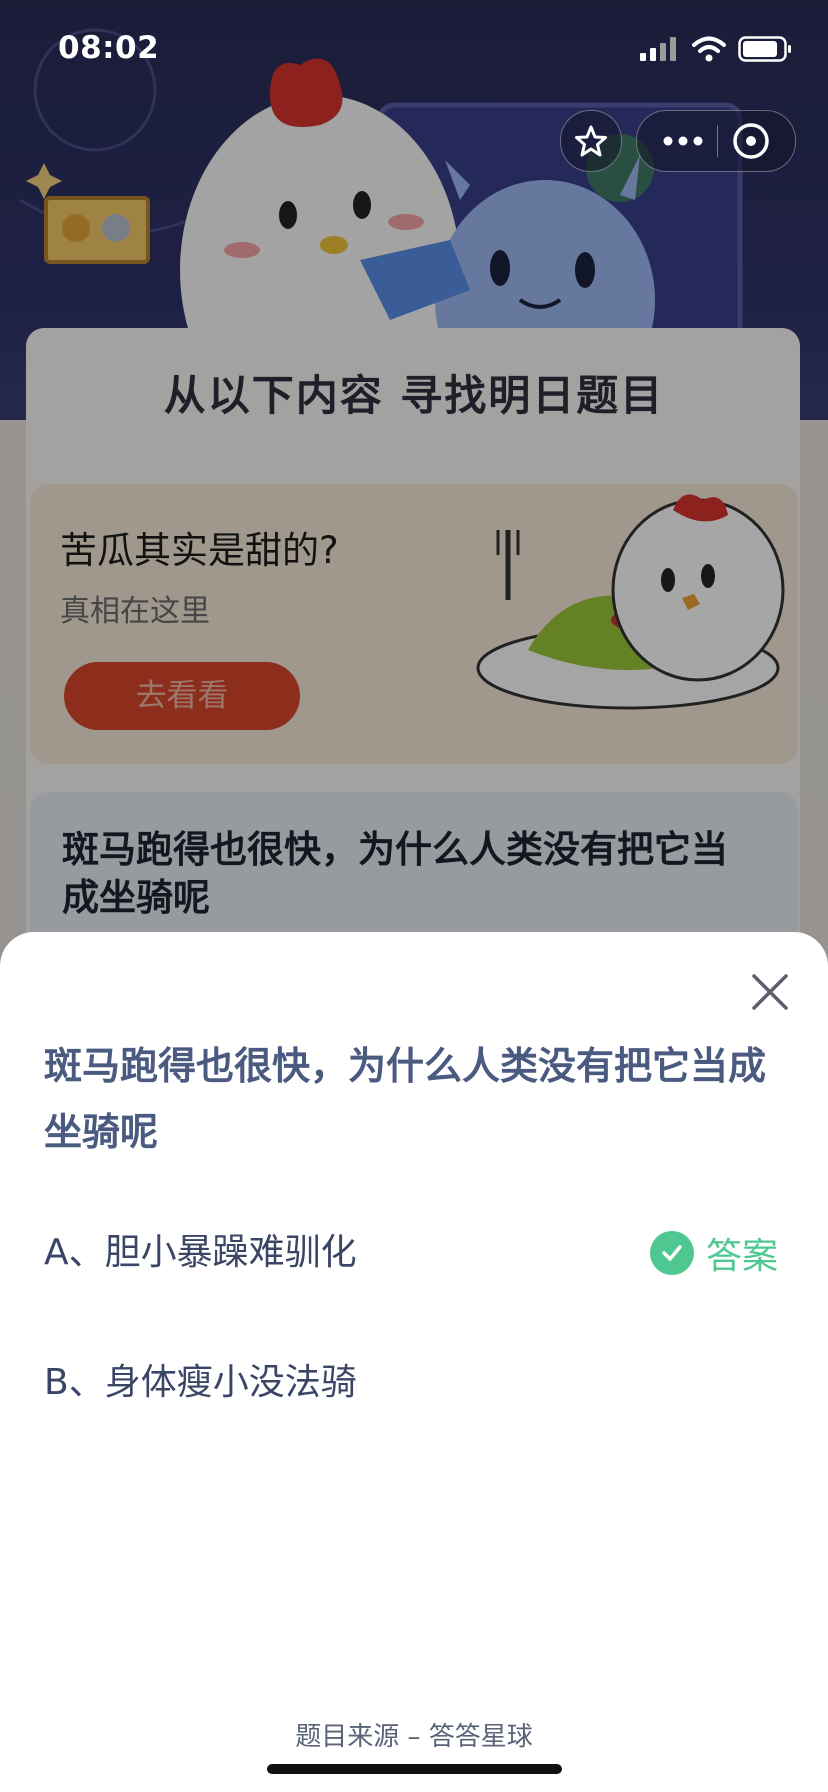  What do you see at coordinates (414, 1737) in the screenshot?
I see `source-footer: 题目来源 – 答答星球` at bounding box center [414, 1737].